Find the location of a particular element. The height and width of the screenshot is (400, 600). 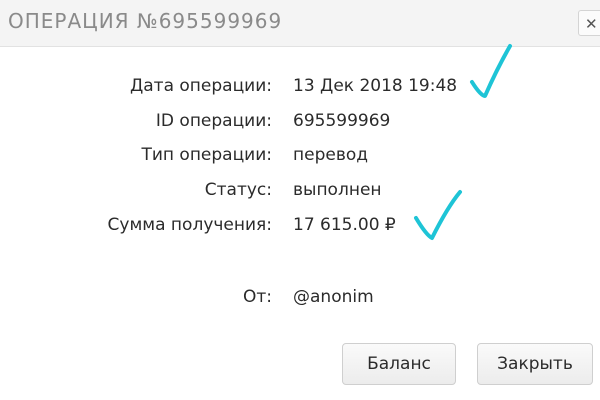

detail-row-id: ID операции: 695599969 is located at coordinates (300, 126).